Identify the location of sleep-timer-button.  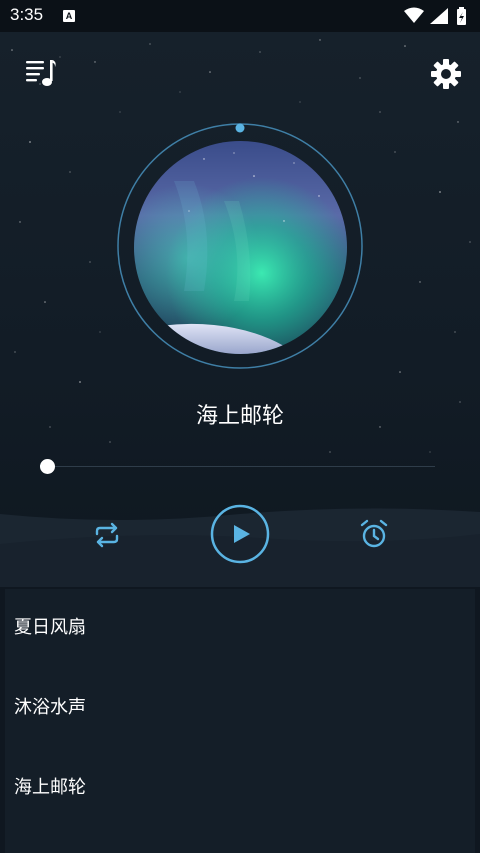
(374, 534).